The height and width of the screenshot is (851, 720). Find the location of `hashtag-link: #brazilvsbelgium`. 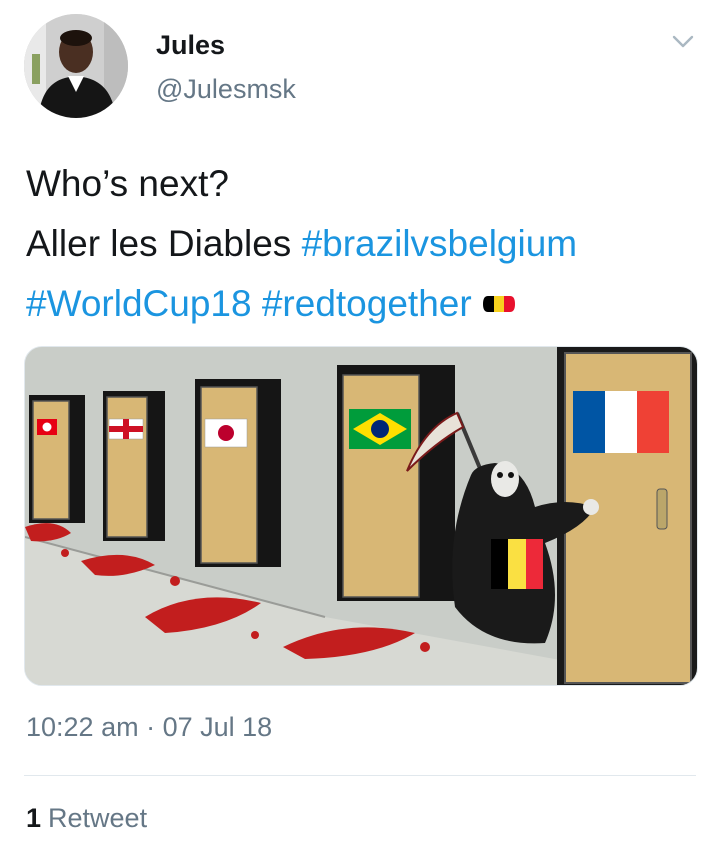

hashtag-link: #brazilvsbelgium is located at coordinates (440, 243).